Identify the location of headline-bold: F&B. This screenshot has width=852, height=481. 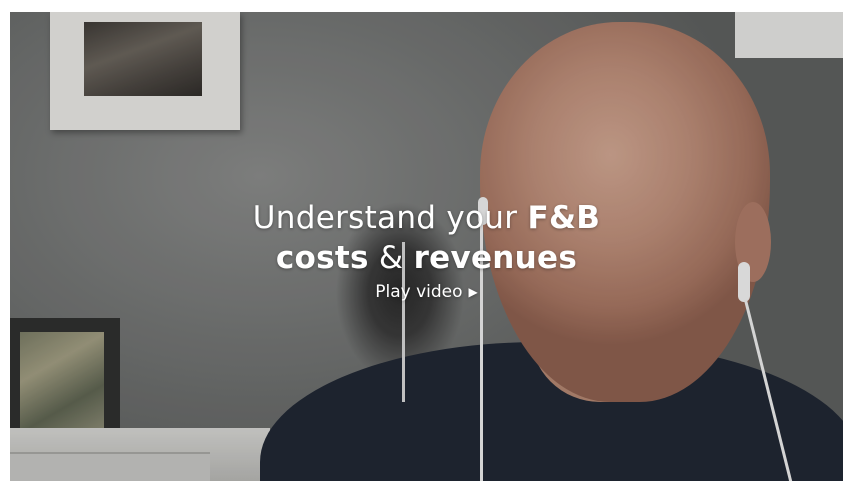
(564, 218).